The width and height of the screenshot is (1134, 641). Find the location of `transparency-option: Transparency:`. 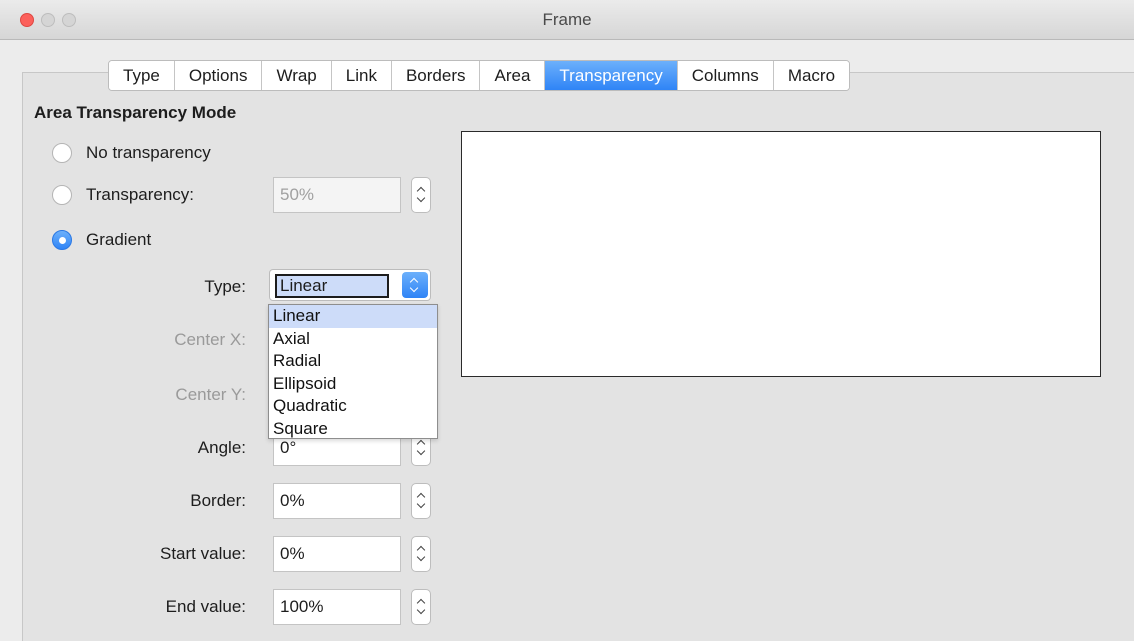

transparency-option: Transparency: is located at coordinates (123, 195).